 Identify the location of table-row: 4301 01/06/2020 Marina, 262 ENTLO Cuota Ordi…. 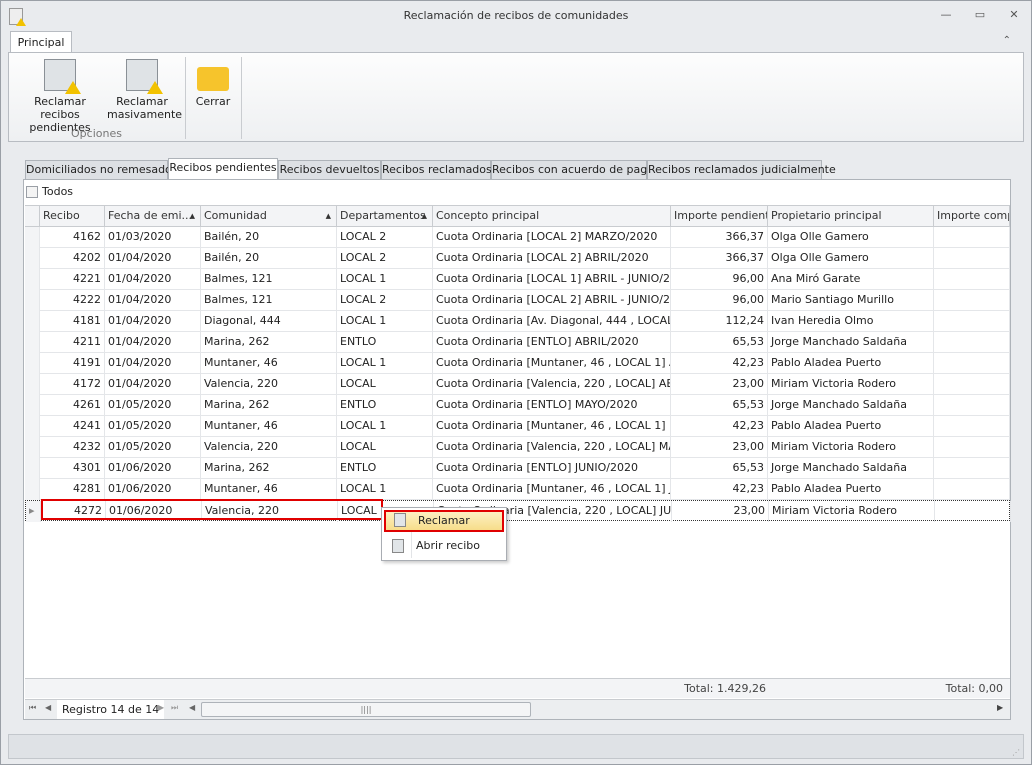
(517, 468).